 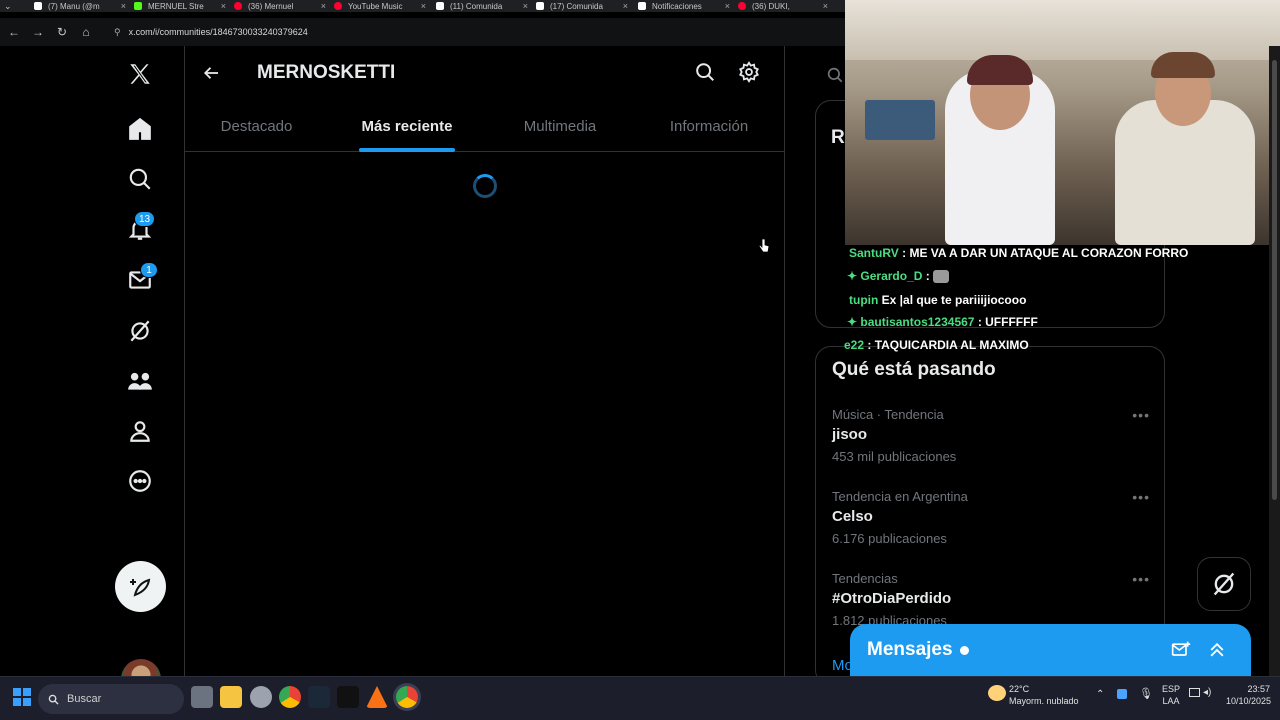 What do you see at coordinates (140, 280) in the screenshot?
I see `messages-envelope-icon: 1` at bounding box center [140, 280].